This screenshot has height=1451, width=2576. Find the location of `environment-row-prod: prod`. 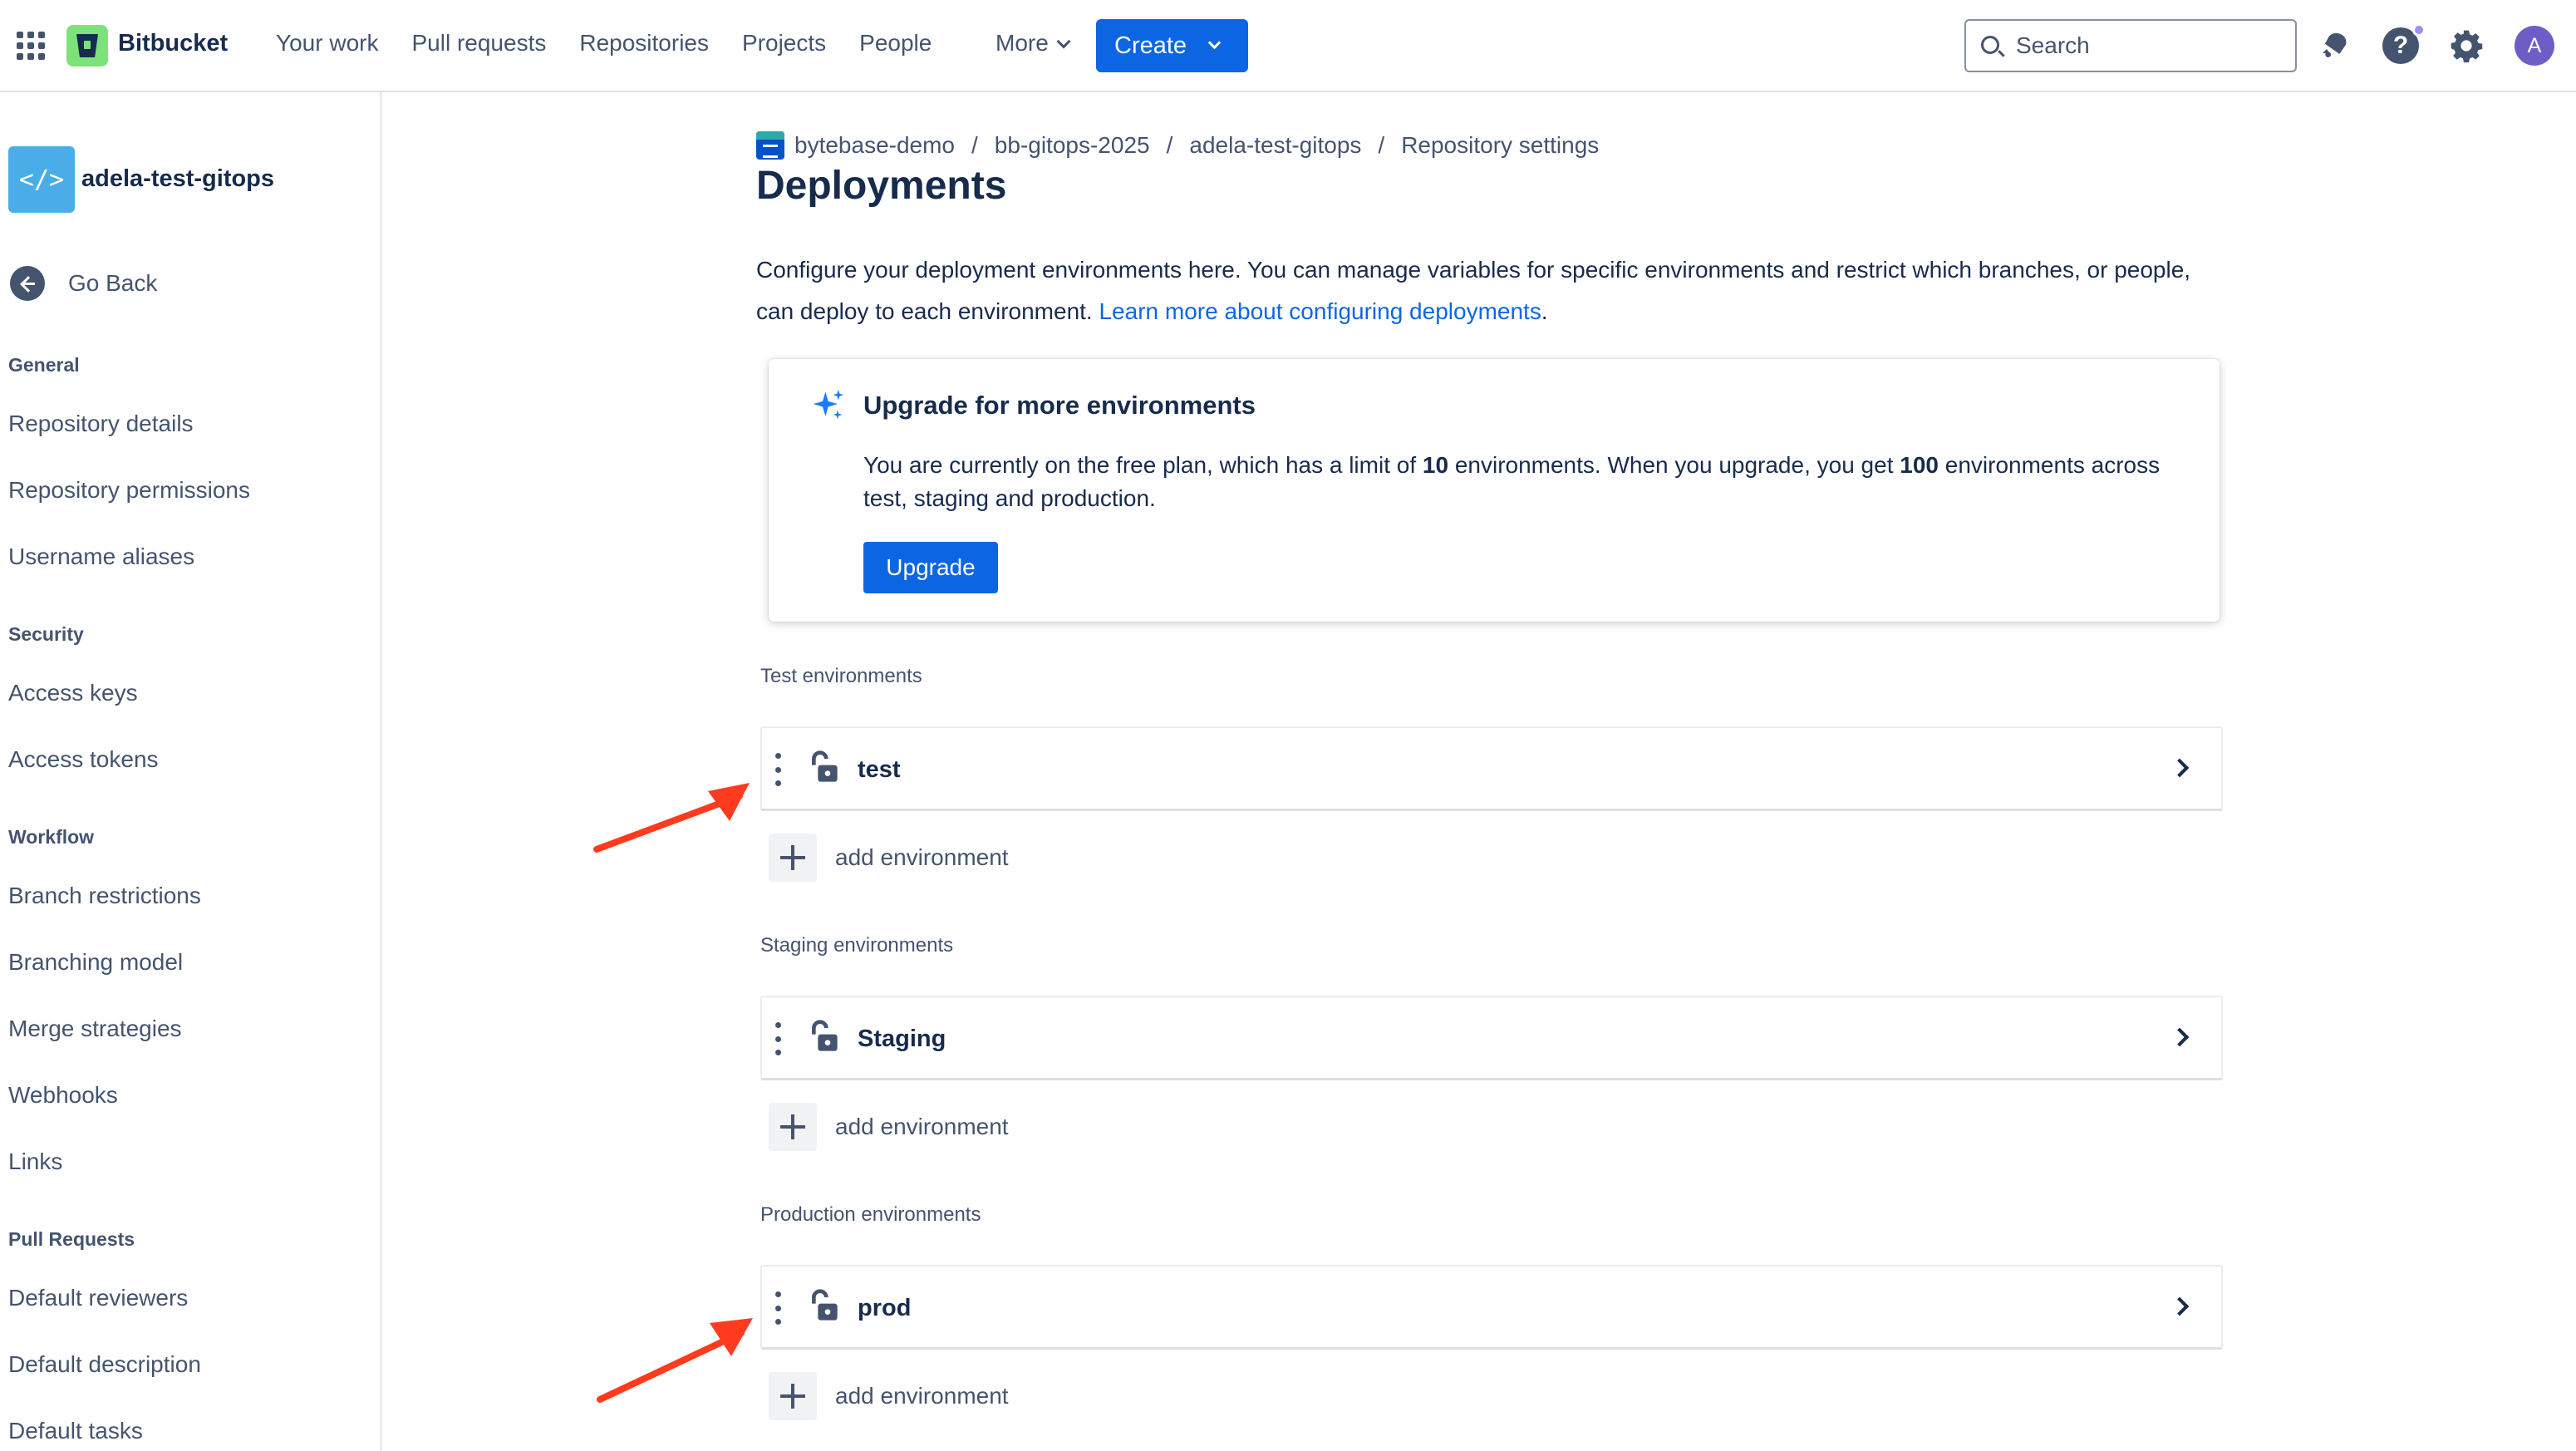

environment-row-prod: prod is located at coordinates (1491, 1307).